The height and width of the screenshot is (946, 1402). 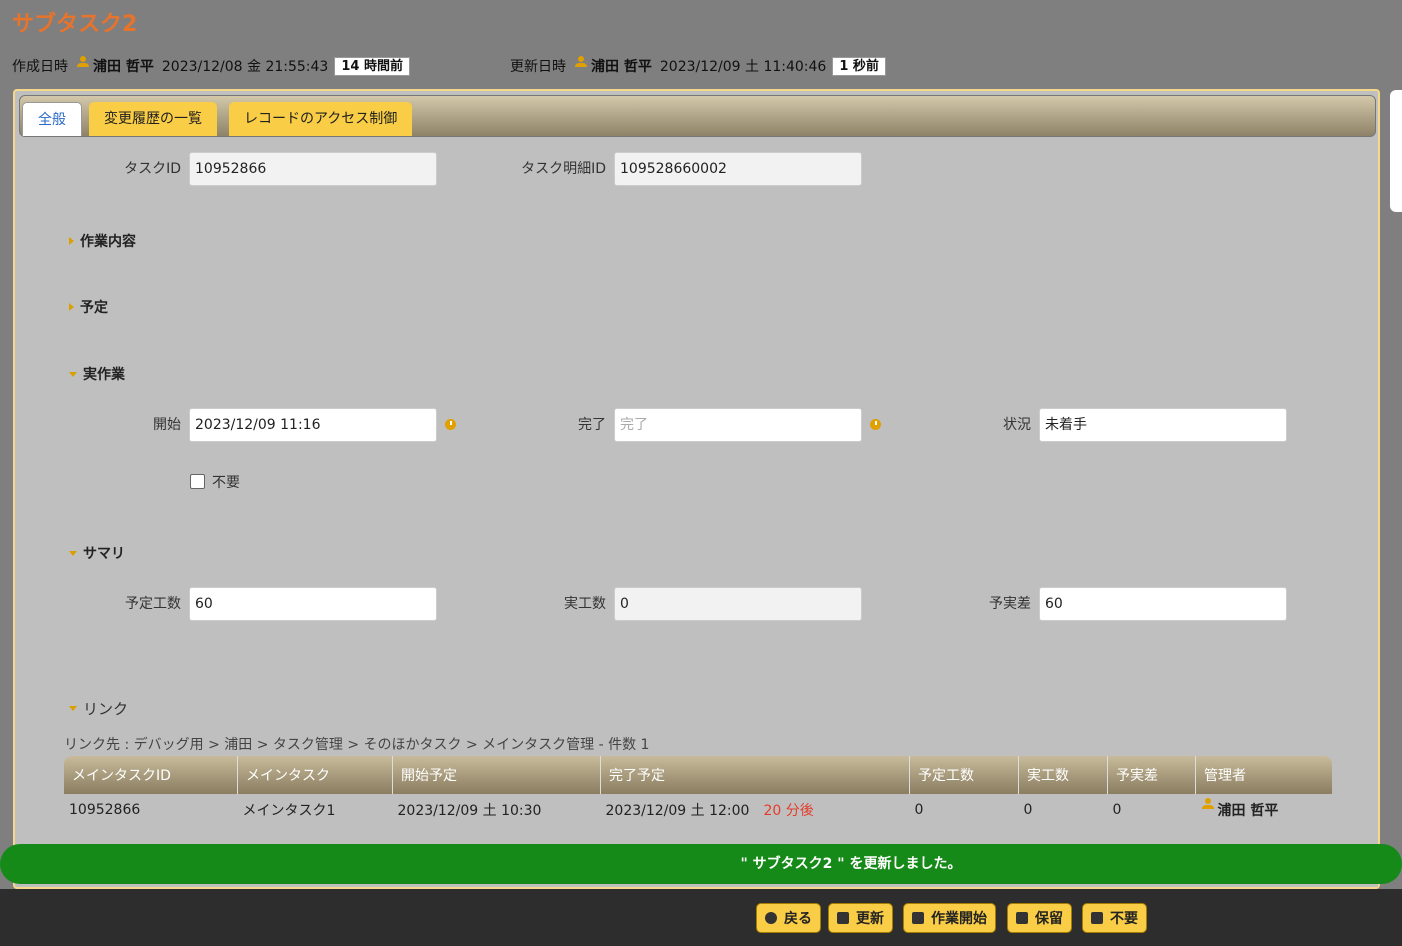 I want to click on created-user: 浦田 哲平, so click(x=115, y=66).